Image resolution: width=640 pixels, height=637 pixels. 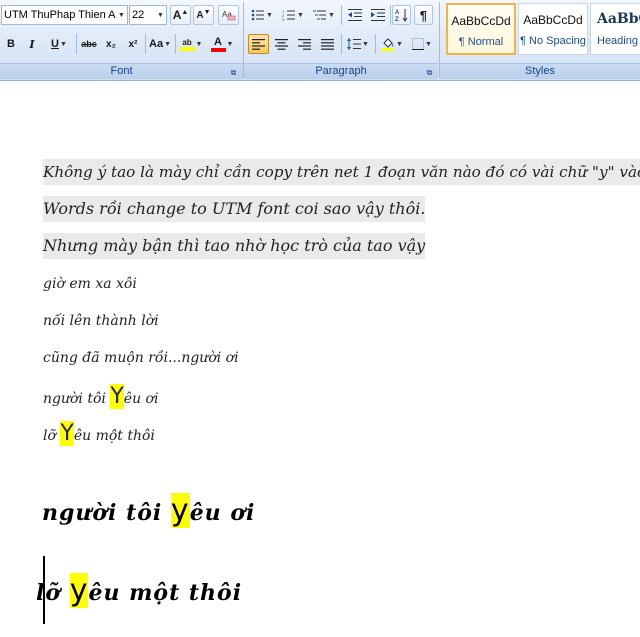 I want to click on style-name: ¶ No Spacing, so click(x=553, y=41).